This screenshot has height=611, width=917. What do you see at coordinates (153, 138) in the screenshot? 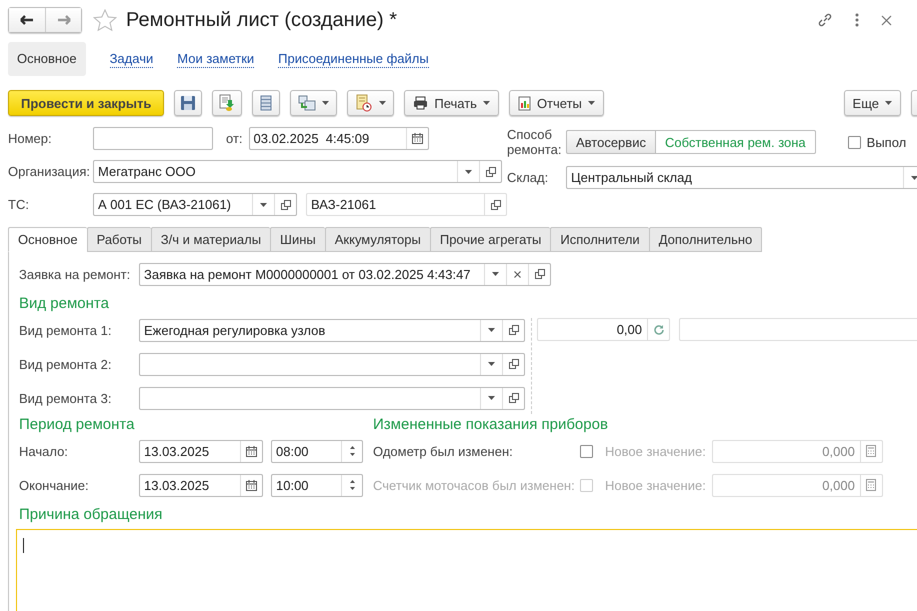
I see `number-field` at bounding box center [153, 138].